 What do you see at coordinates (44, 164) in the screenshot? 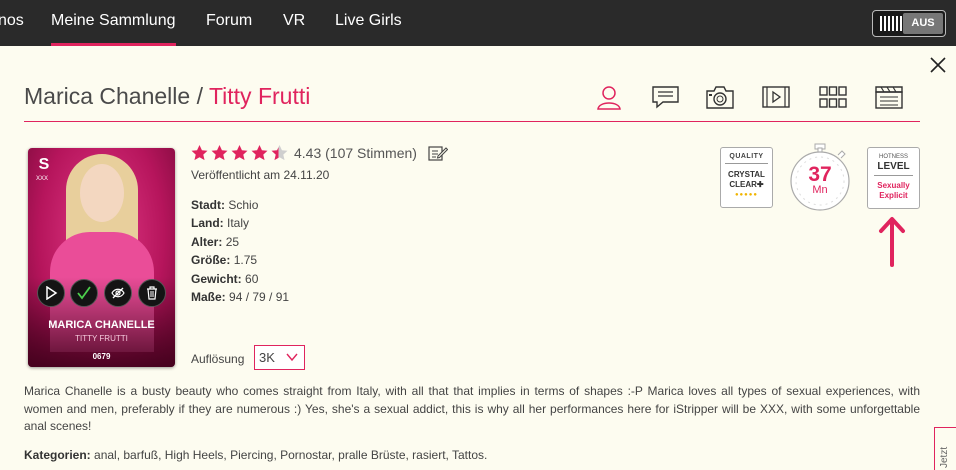
I see `card-logo: S` at bounding box center [44, 164].